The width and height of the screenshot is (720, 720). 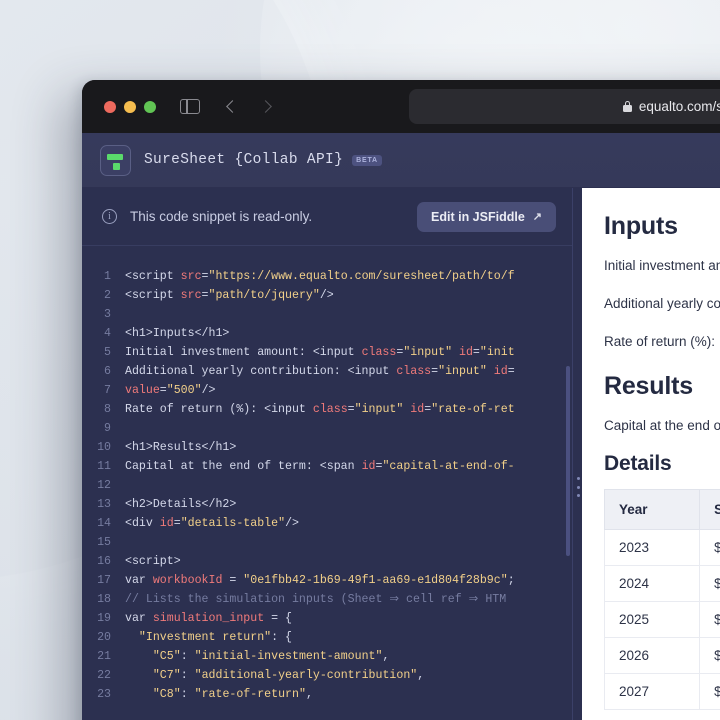 I want to click on code-line-number: 12, so click(x=104, y=485).